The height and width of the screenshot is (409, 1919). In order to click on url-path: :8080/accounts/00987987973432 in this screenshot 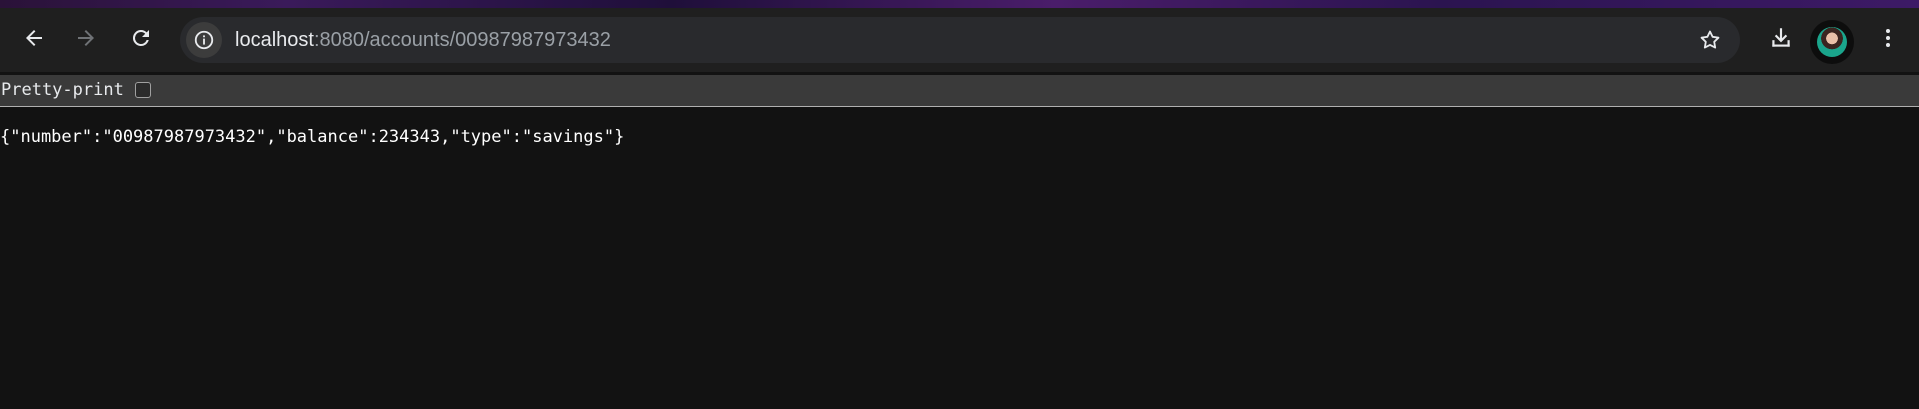, I will do `click(462, 40)`.